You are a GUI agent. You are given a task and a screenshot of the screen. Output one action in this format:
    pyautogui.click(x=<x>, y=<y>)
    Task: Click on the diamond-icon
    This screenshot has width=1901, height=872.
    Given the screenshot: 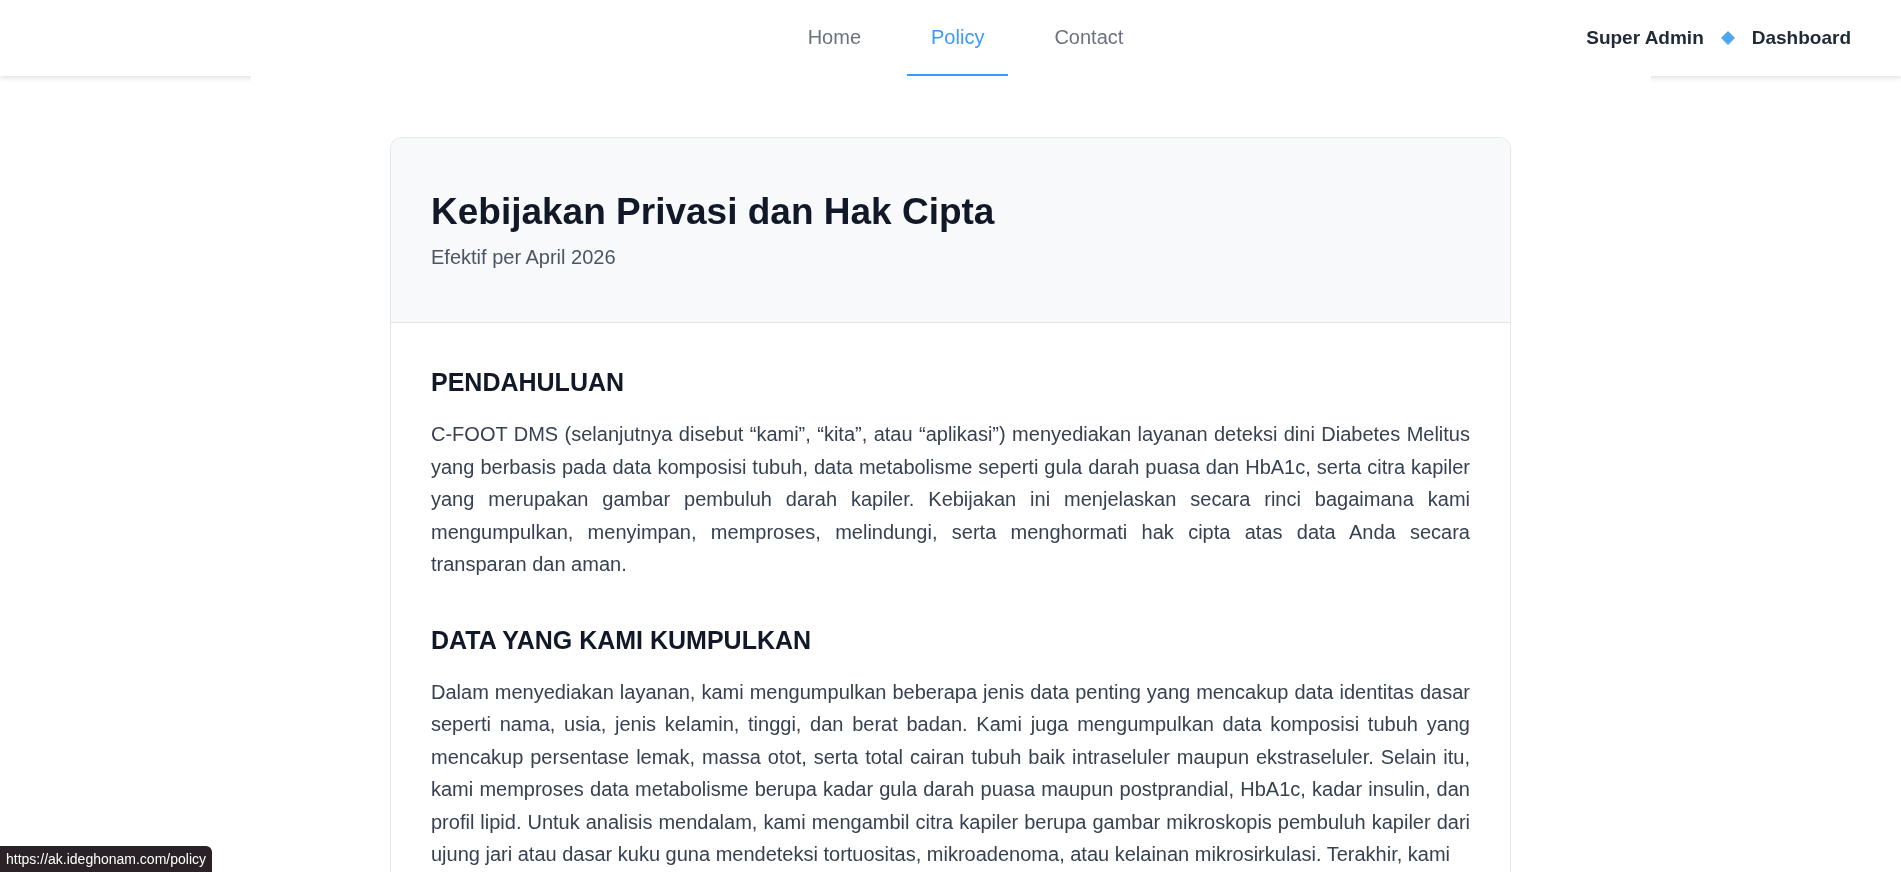 What is the action you would take?
    pyautogui.click(x=1727, y=38)
    